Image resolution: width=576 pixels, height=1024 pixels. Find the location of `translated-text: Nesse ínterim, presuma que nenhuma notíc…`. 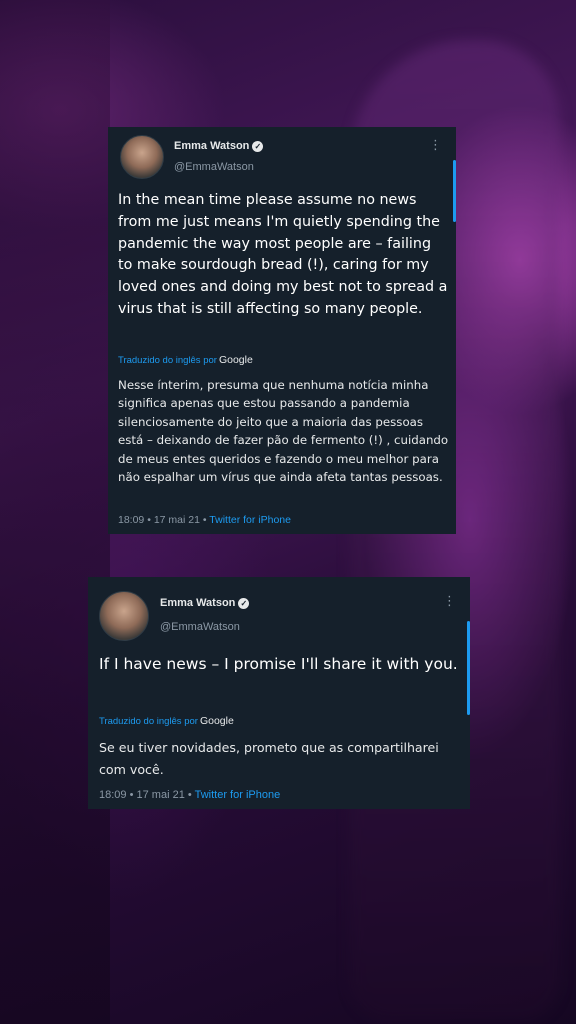

translated-text: Nesse ínterim, presuma que nenhuma notíc… is located at coordinates (283, 431).